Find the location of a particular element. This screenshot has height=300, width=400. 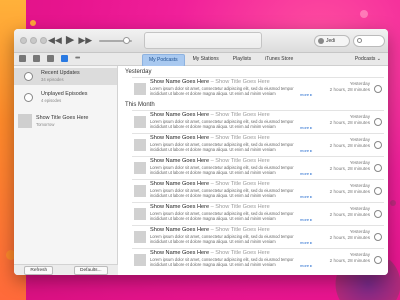

unplayed-icon is located at coordinates (28, 97).